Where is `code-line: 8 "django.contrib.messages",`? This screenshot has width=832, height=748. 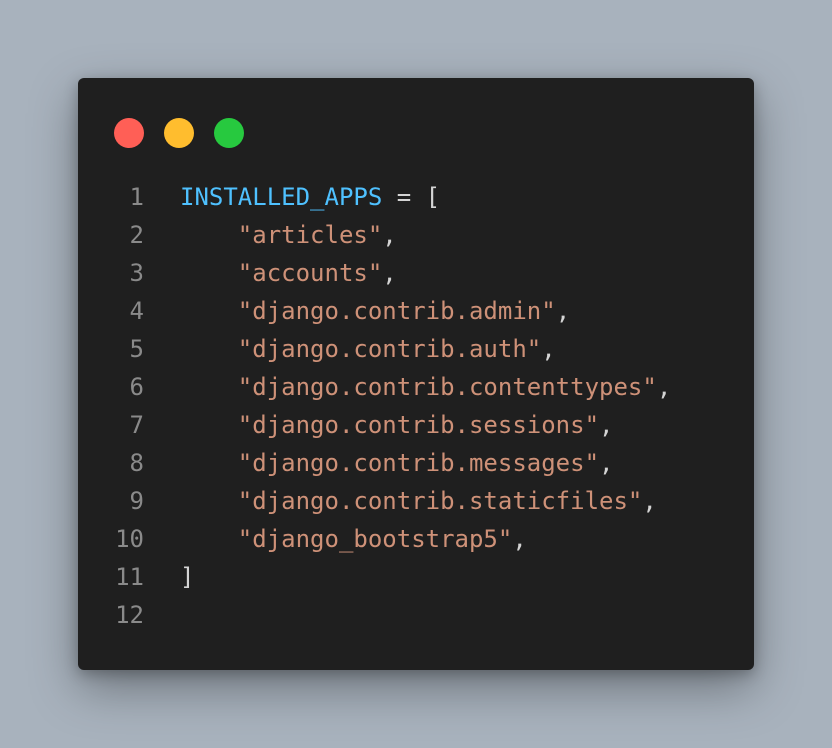 code-line: 8 "django.contrib.messages", is located at coordinates (416, 463).